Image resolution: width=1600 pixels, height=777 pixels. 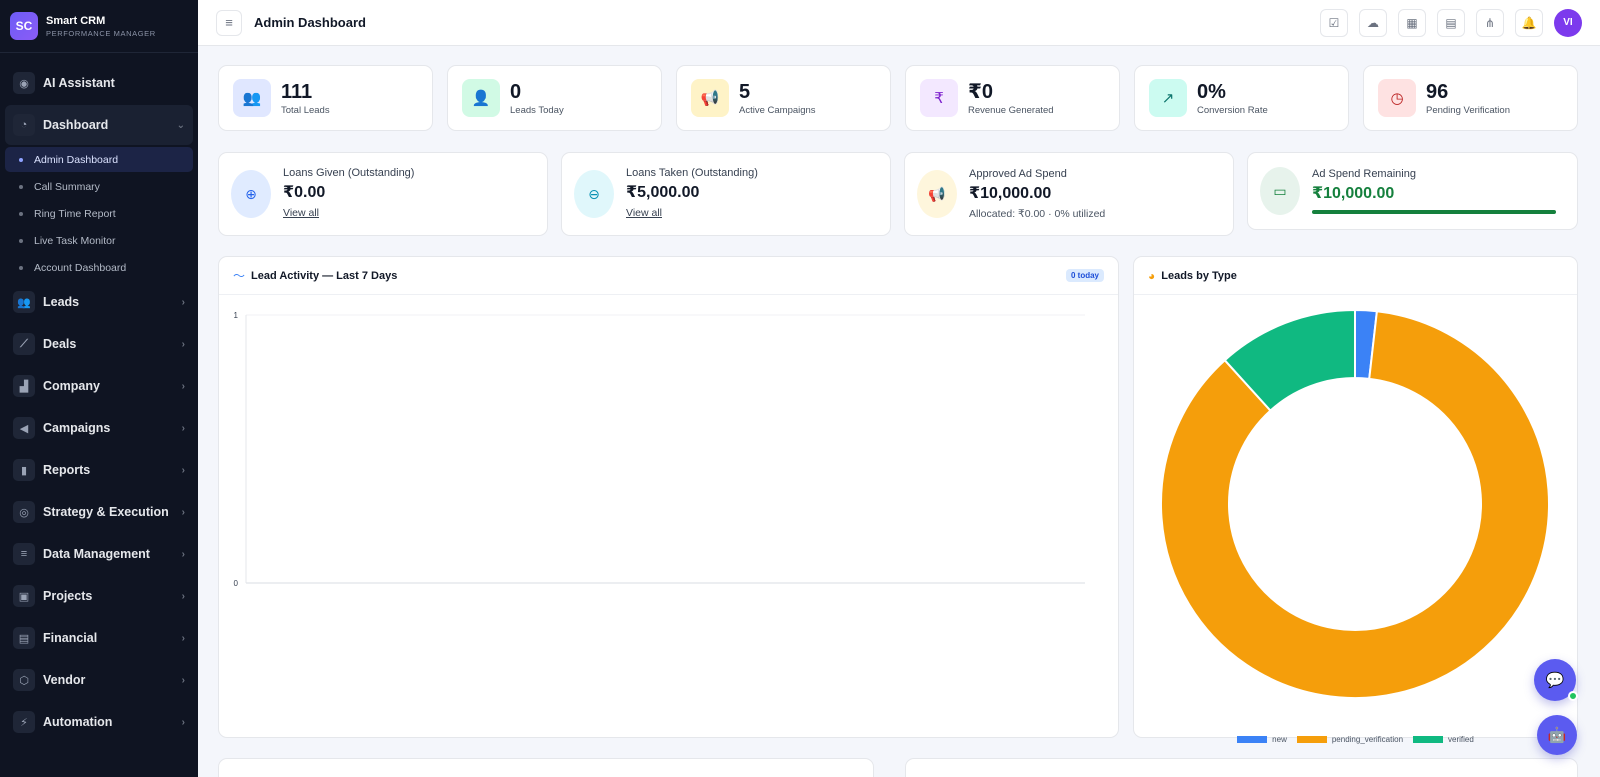 I want to click on stat-card-pending-verification: ◷ 96 Pending Verification, so click(x=1470, y=98).